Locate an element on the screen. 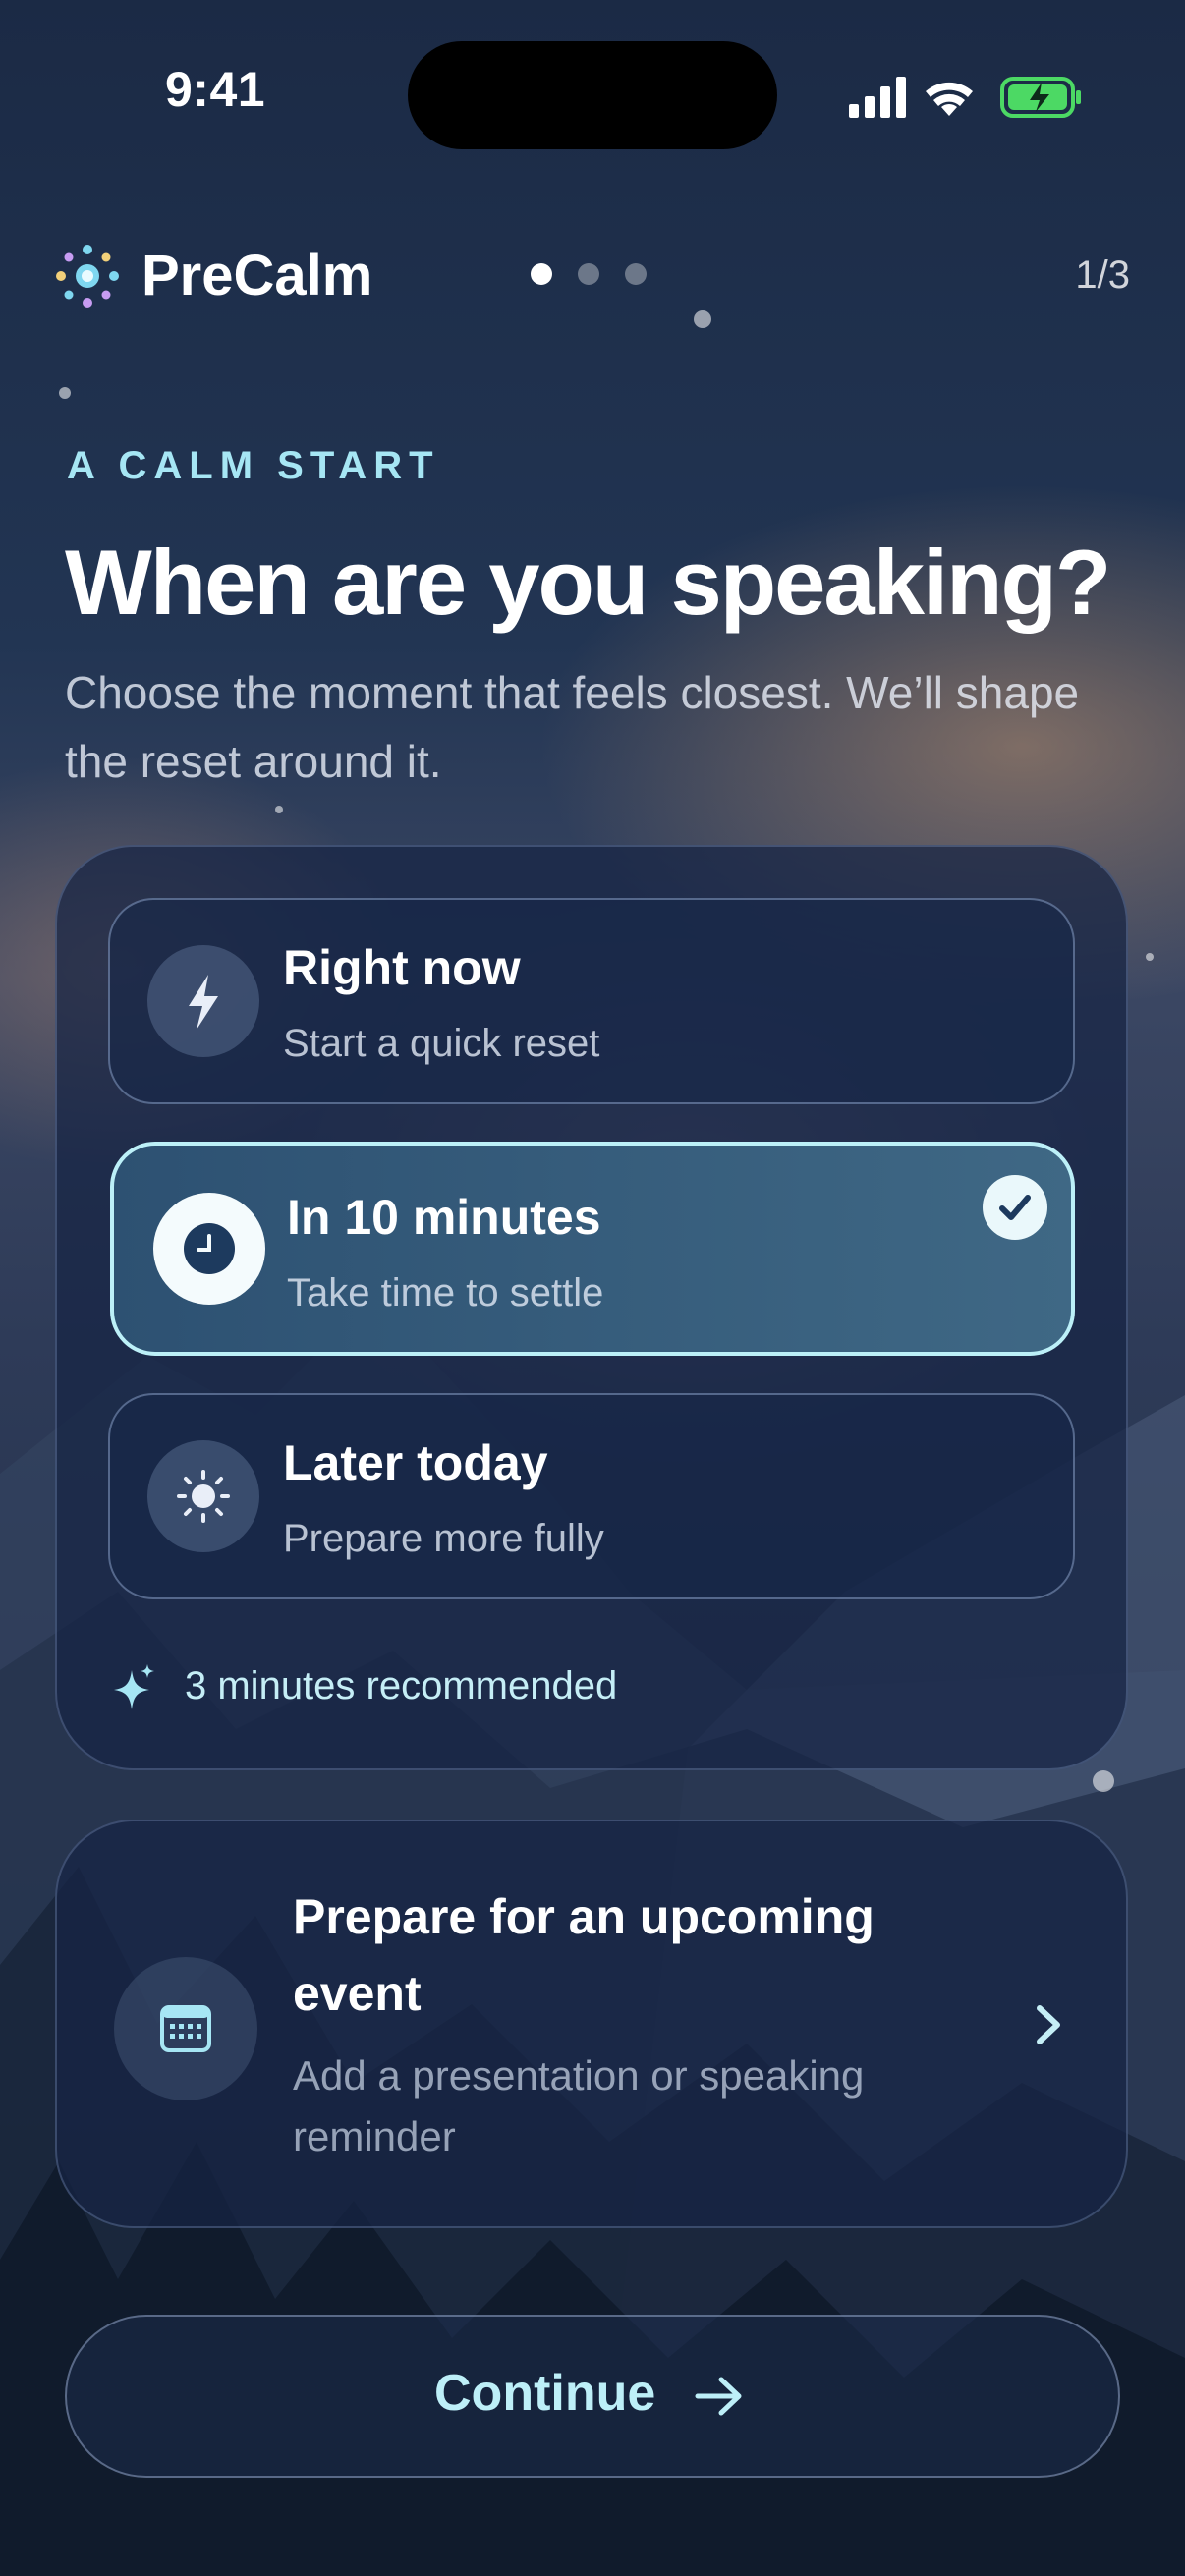 The image size is (1185, 2576). option-subtitle: Take time to settle is located at coordinates (446, 1293).